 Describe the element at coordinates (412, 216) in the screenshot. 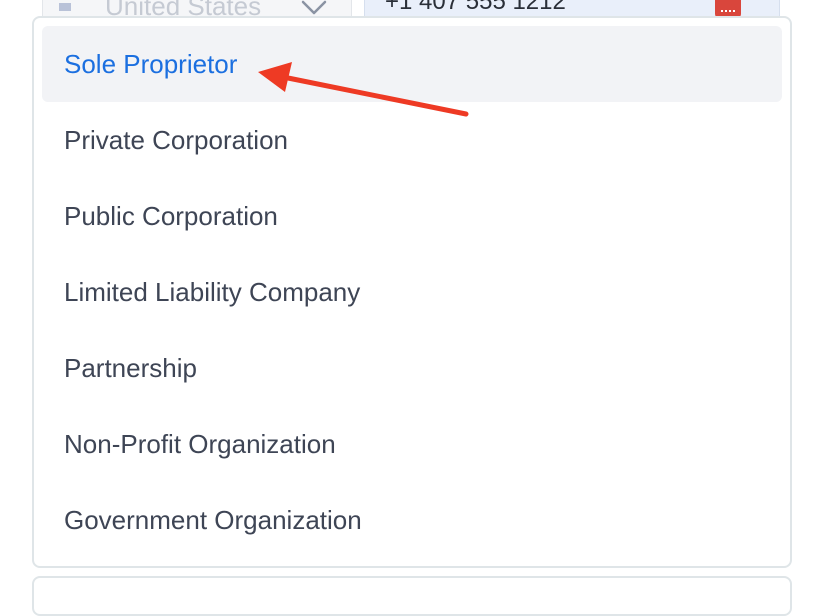

I see `option-public-corporation: Public Corporation` at that location.